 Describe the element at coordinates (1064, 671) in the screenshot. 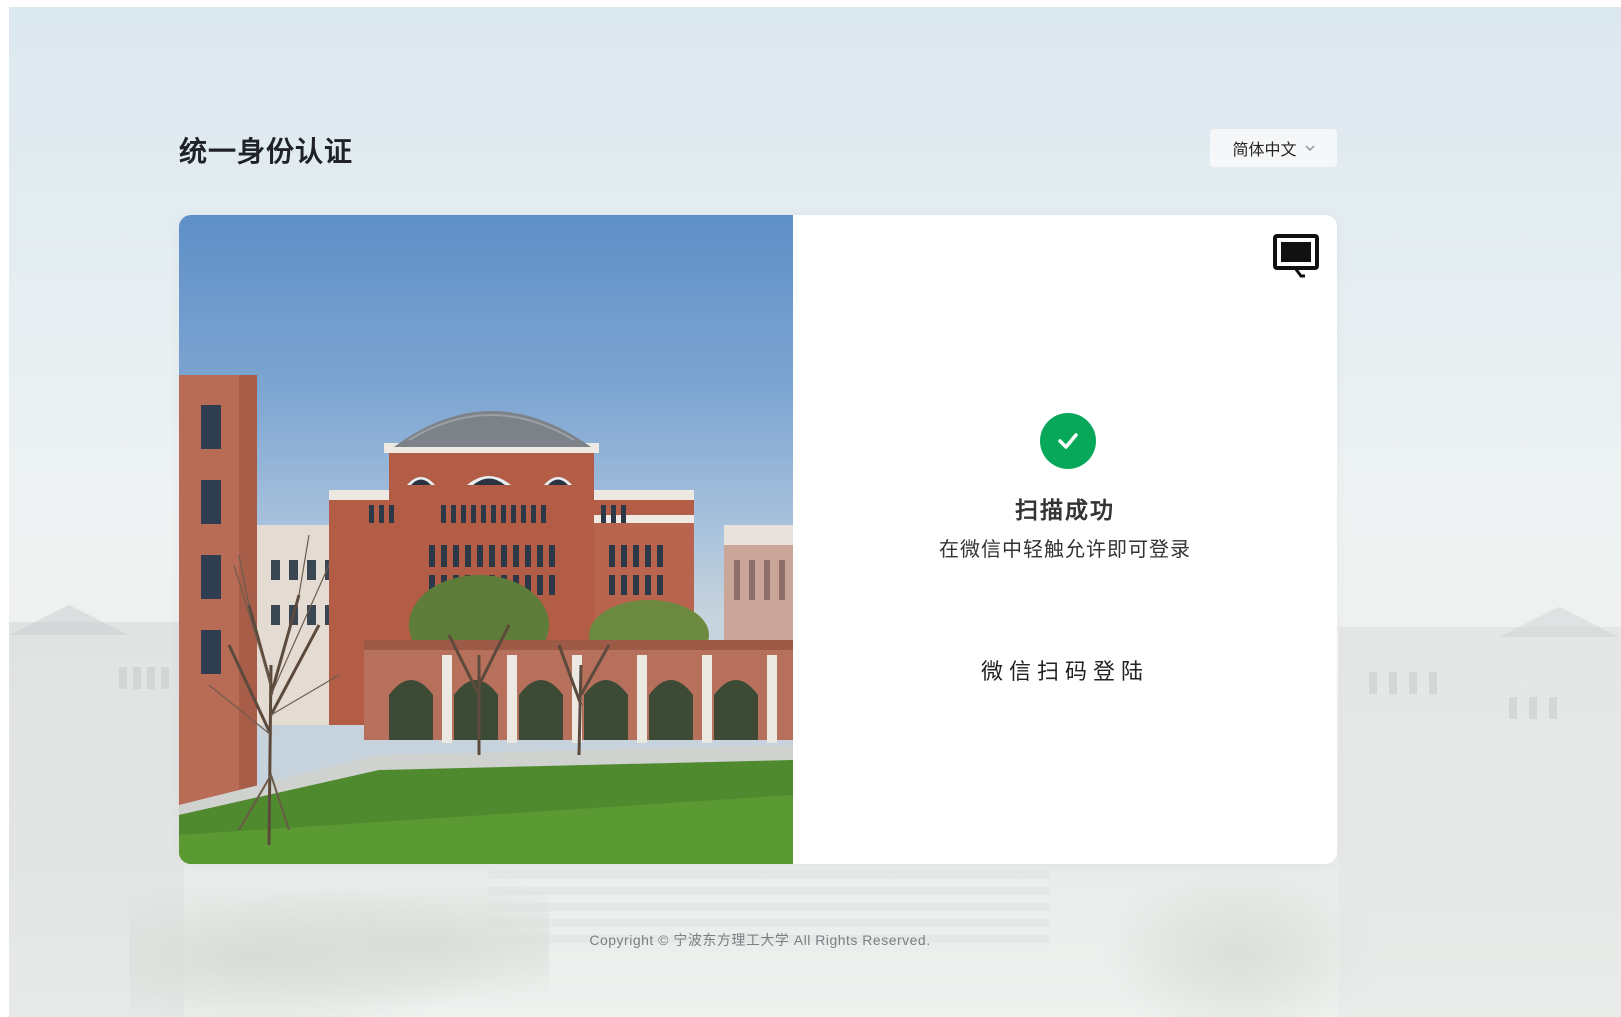

I see `wechat-login-title: 微信扫码登陆` at that location.